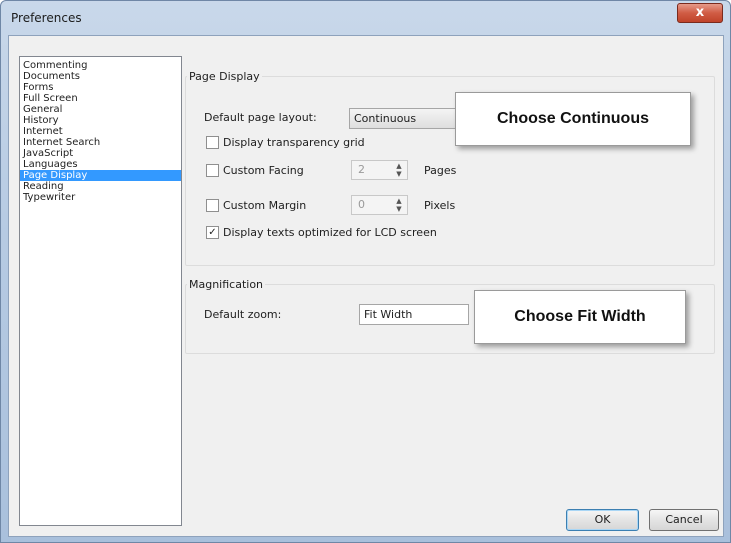 This screenshot has height=543, width=731. I want to click on callout-choose-fit-width: Choose Fit Width, so click(580, 317).